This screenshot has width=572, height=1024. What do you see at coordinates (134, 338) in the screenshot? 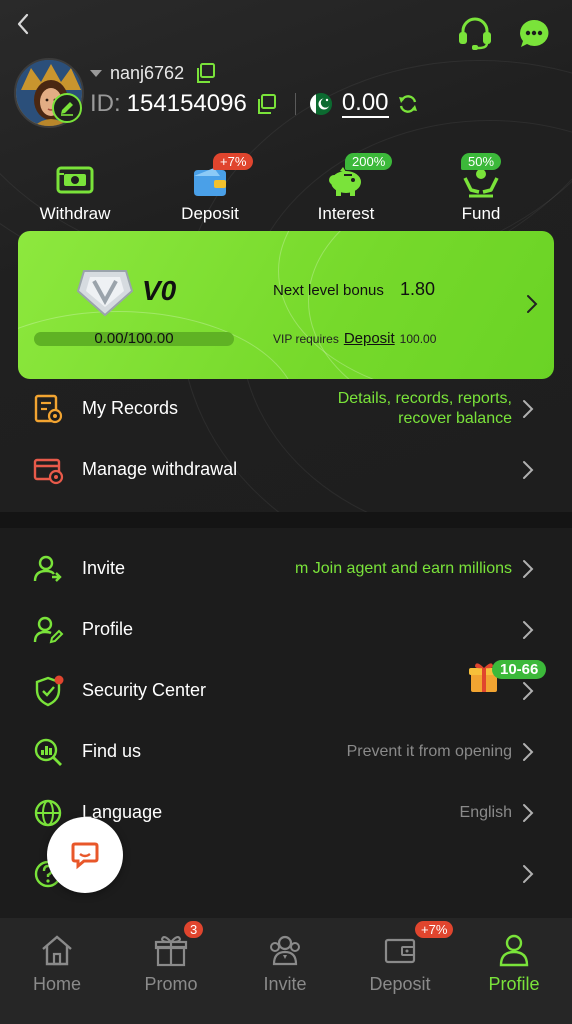
I see `vip-progress-text: 0.00/100.00` at bounding box center [134, 338].